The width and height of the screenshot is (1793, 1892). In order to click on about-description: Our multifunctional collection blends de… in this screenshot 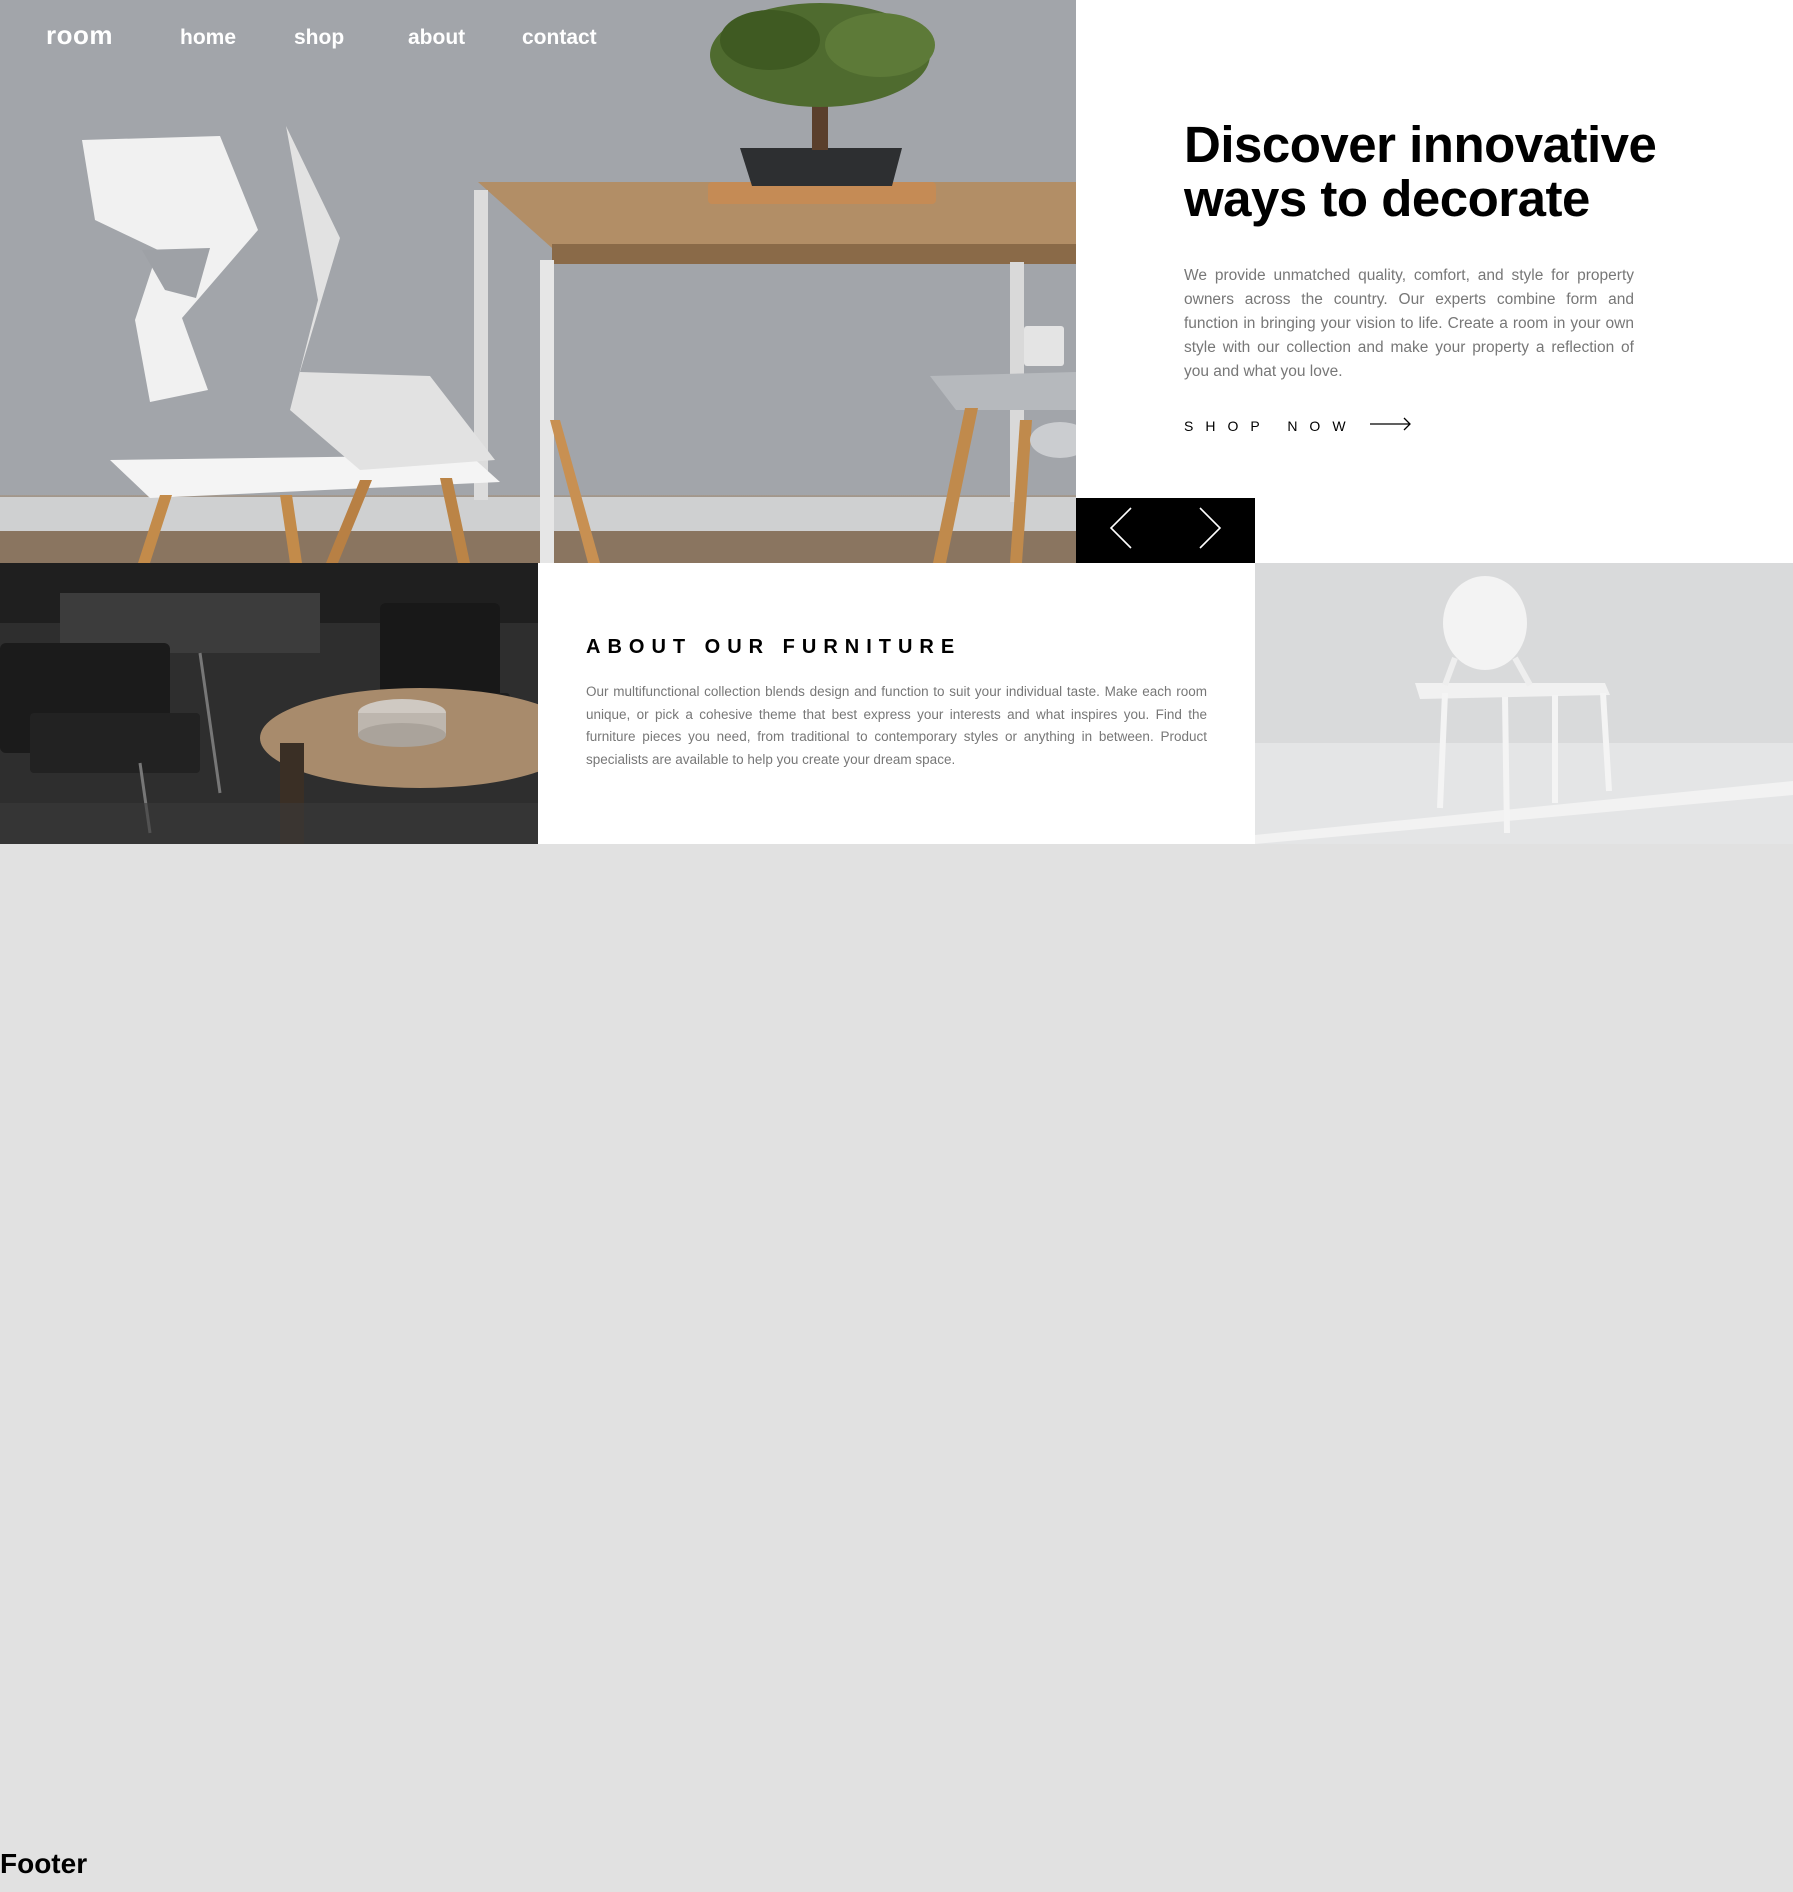, I will do `click(896, 725)`.